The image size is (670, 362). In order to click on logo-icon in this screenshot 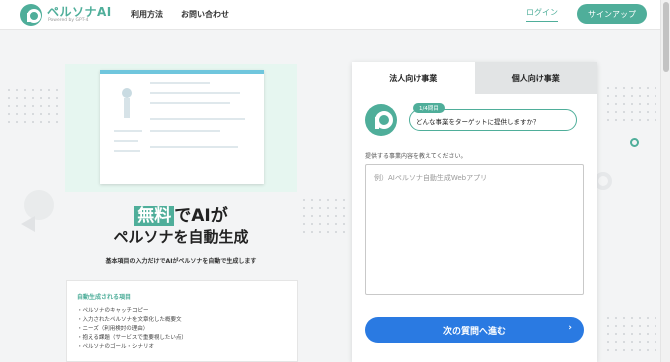, I will do `click(31, 15)`.